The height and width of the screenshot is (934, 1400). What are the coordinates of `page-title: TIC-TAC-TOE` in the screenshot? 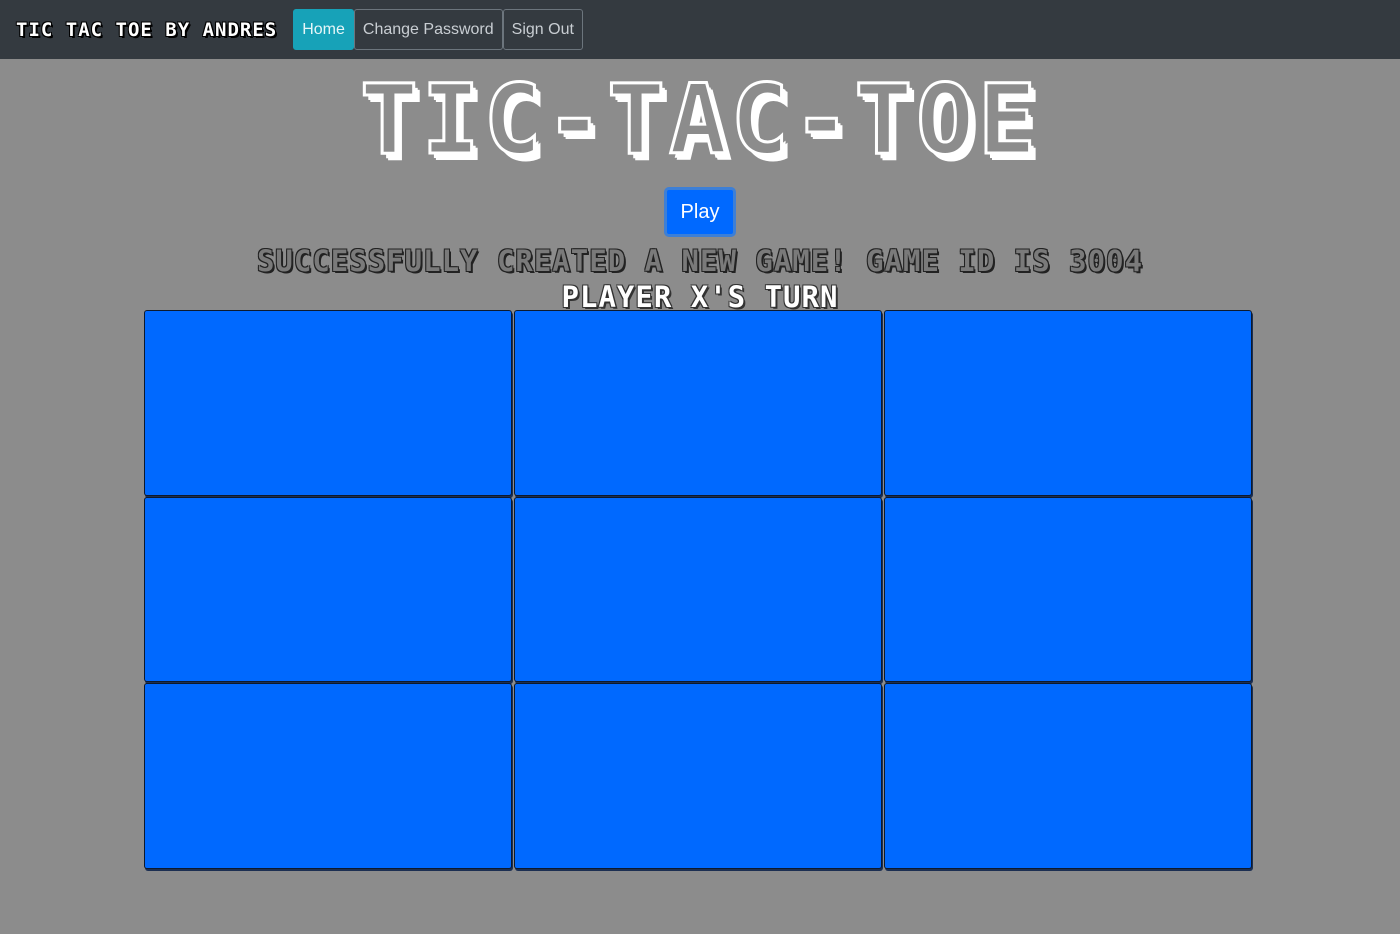 It's located at (699, 120).